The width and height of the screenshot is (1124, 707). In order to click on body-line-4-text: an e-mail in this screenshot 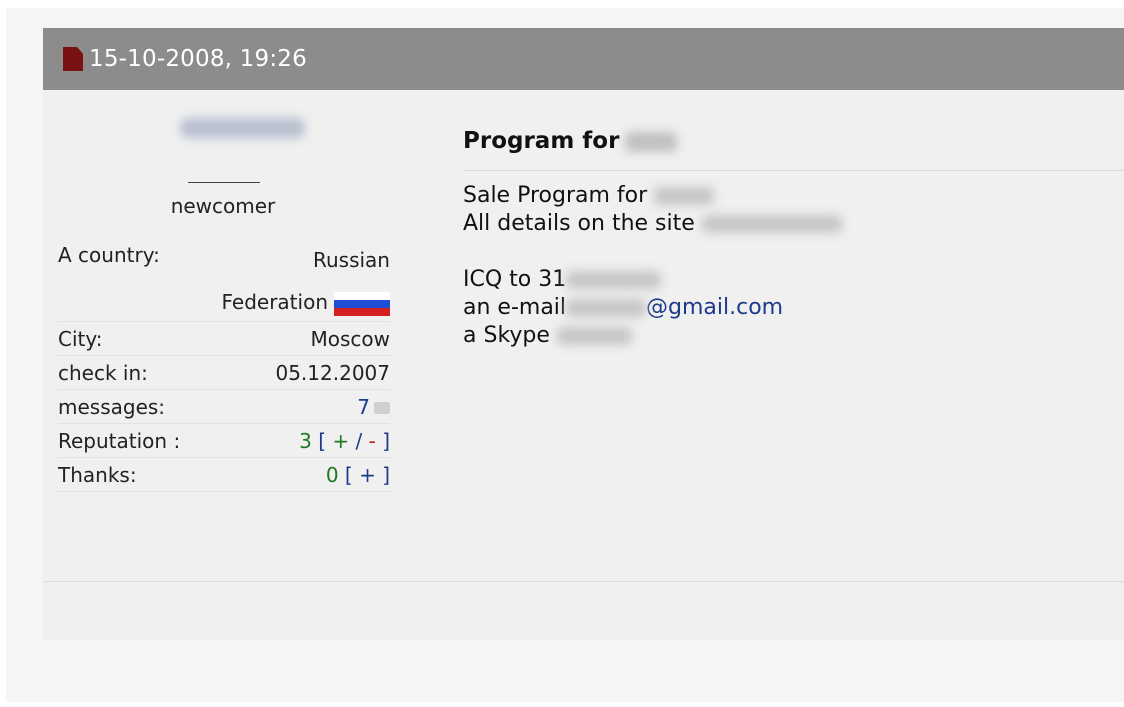, I will do `click(515, 307)`.